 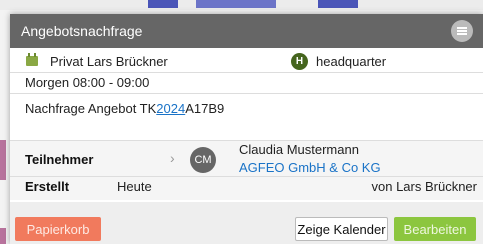 What do you see at coordinates (246, 31) in the screenshot?
I see `dialog-titlebar: Angebotsnachfrage` at bounding box center [246, 31].